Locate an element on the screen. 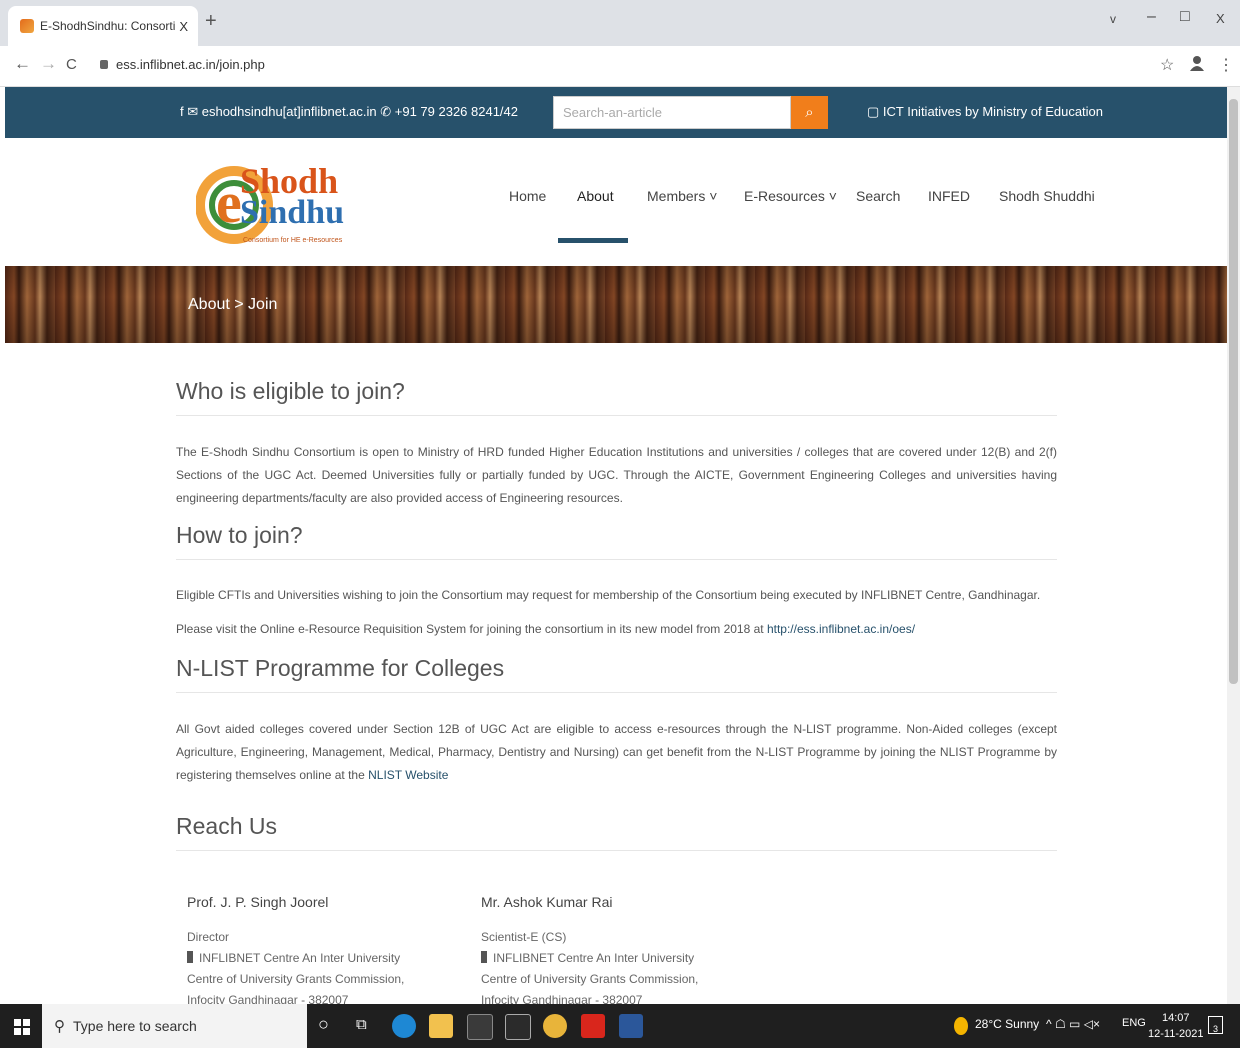 The height and width of the screenshot is (1049, 1240). page-scrollbar is located at coordinates (1233, 545).